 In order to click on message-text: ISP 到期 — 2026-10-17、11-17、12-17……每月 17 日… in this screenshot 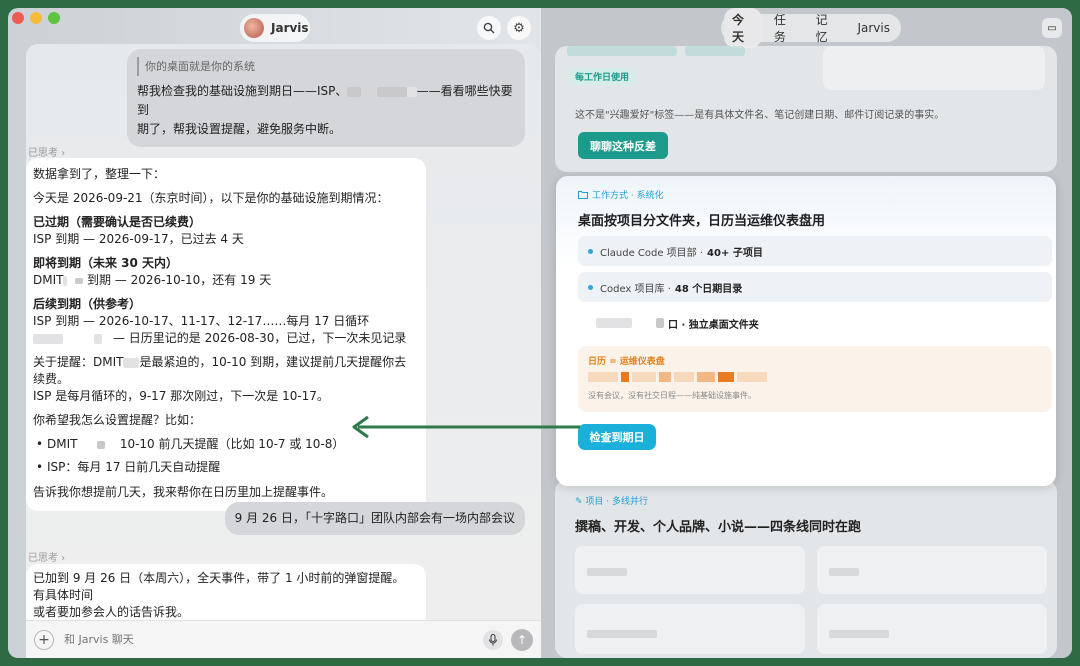, I will do `click(201, 321)`.